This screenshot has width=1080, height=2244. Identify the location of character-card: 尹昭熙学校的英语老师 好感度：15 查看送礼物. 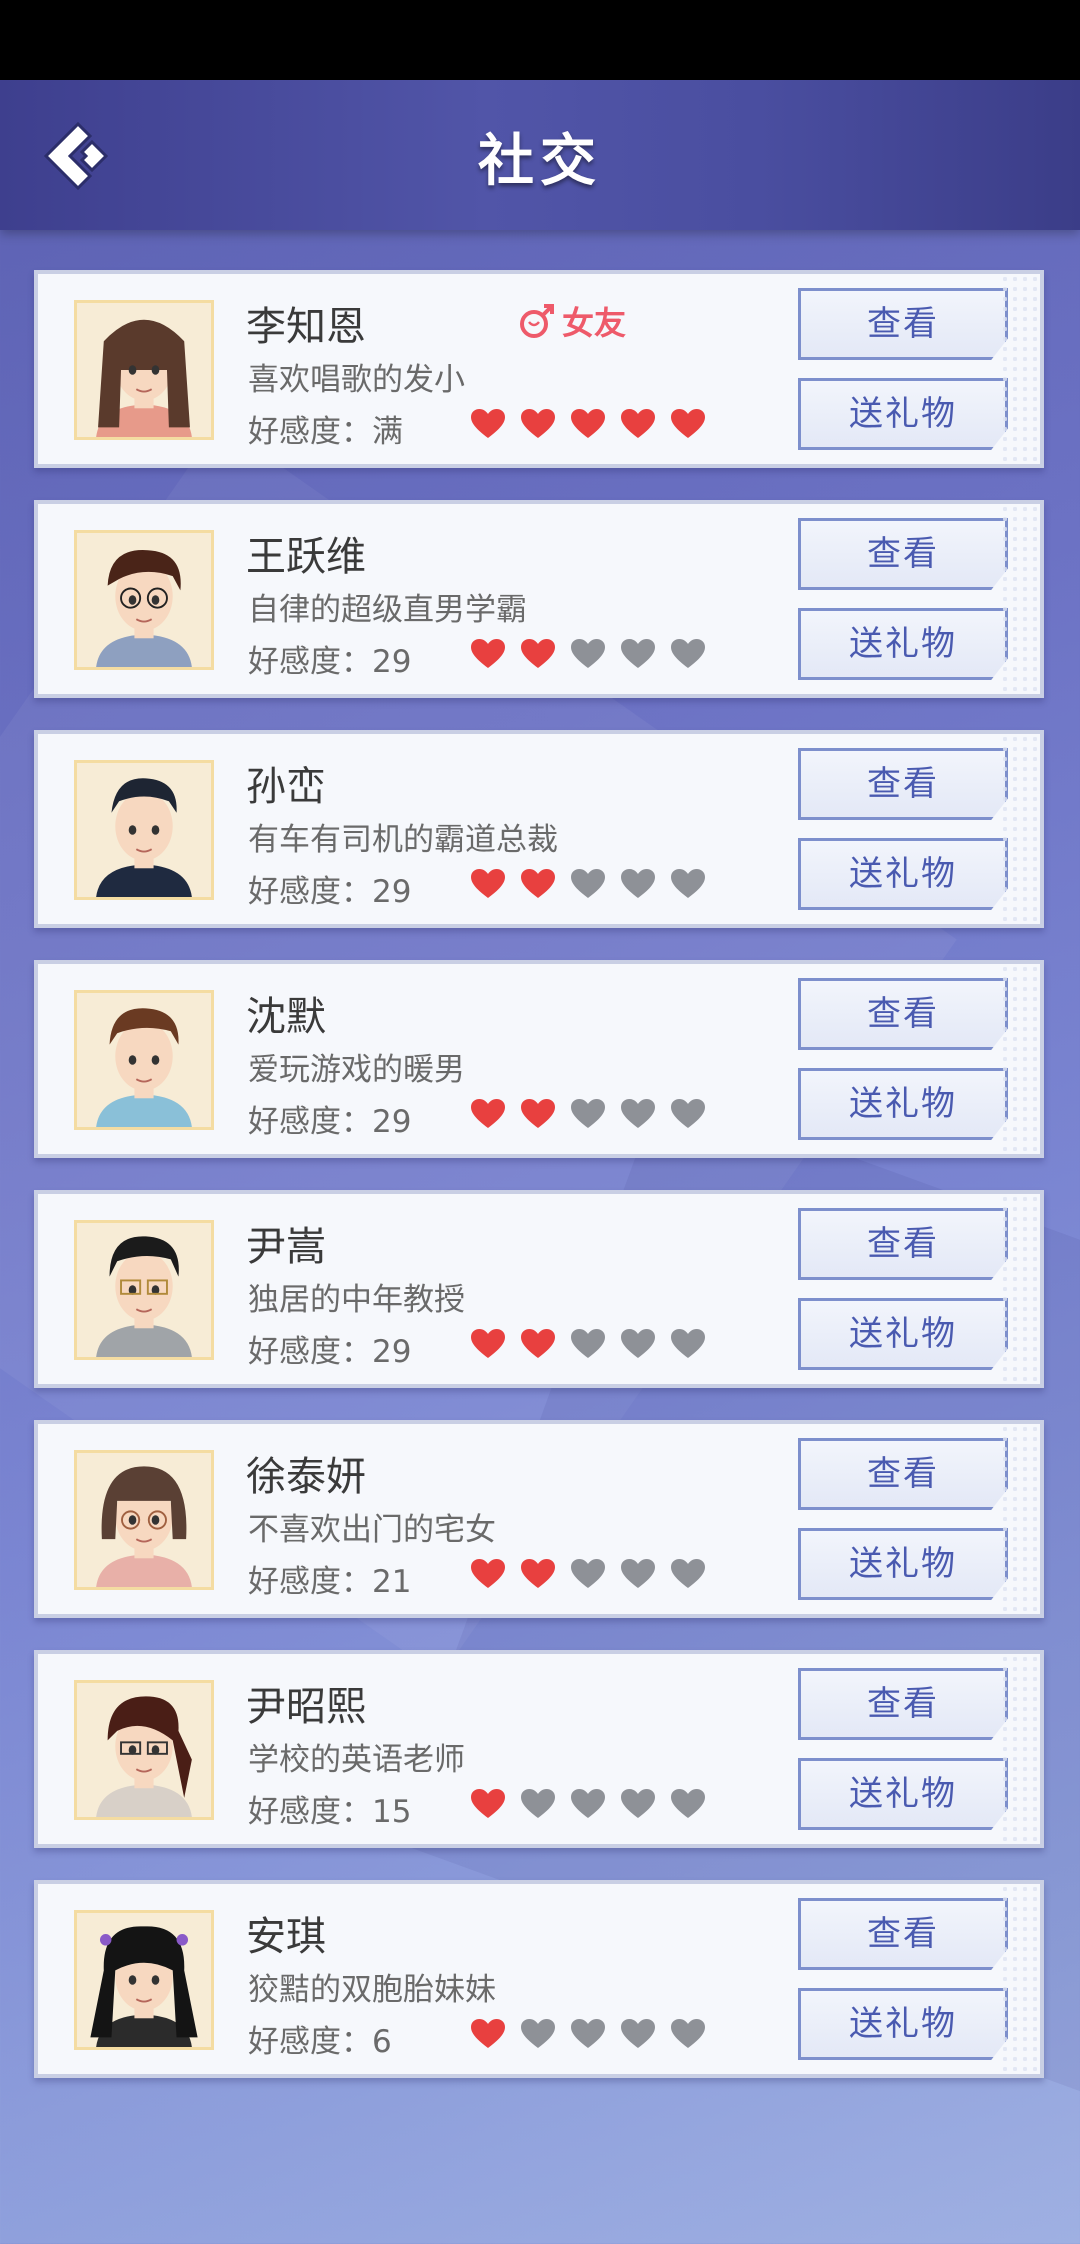
(539, 1749).